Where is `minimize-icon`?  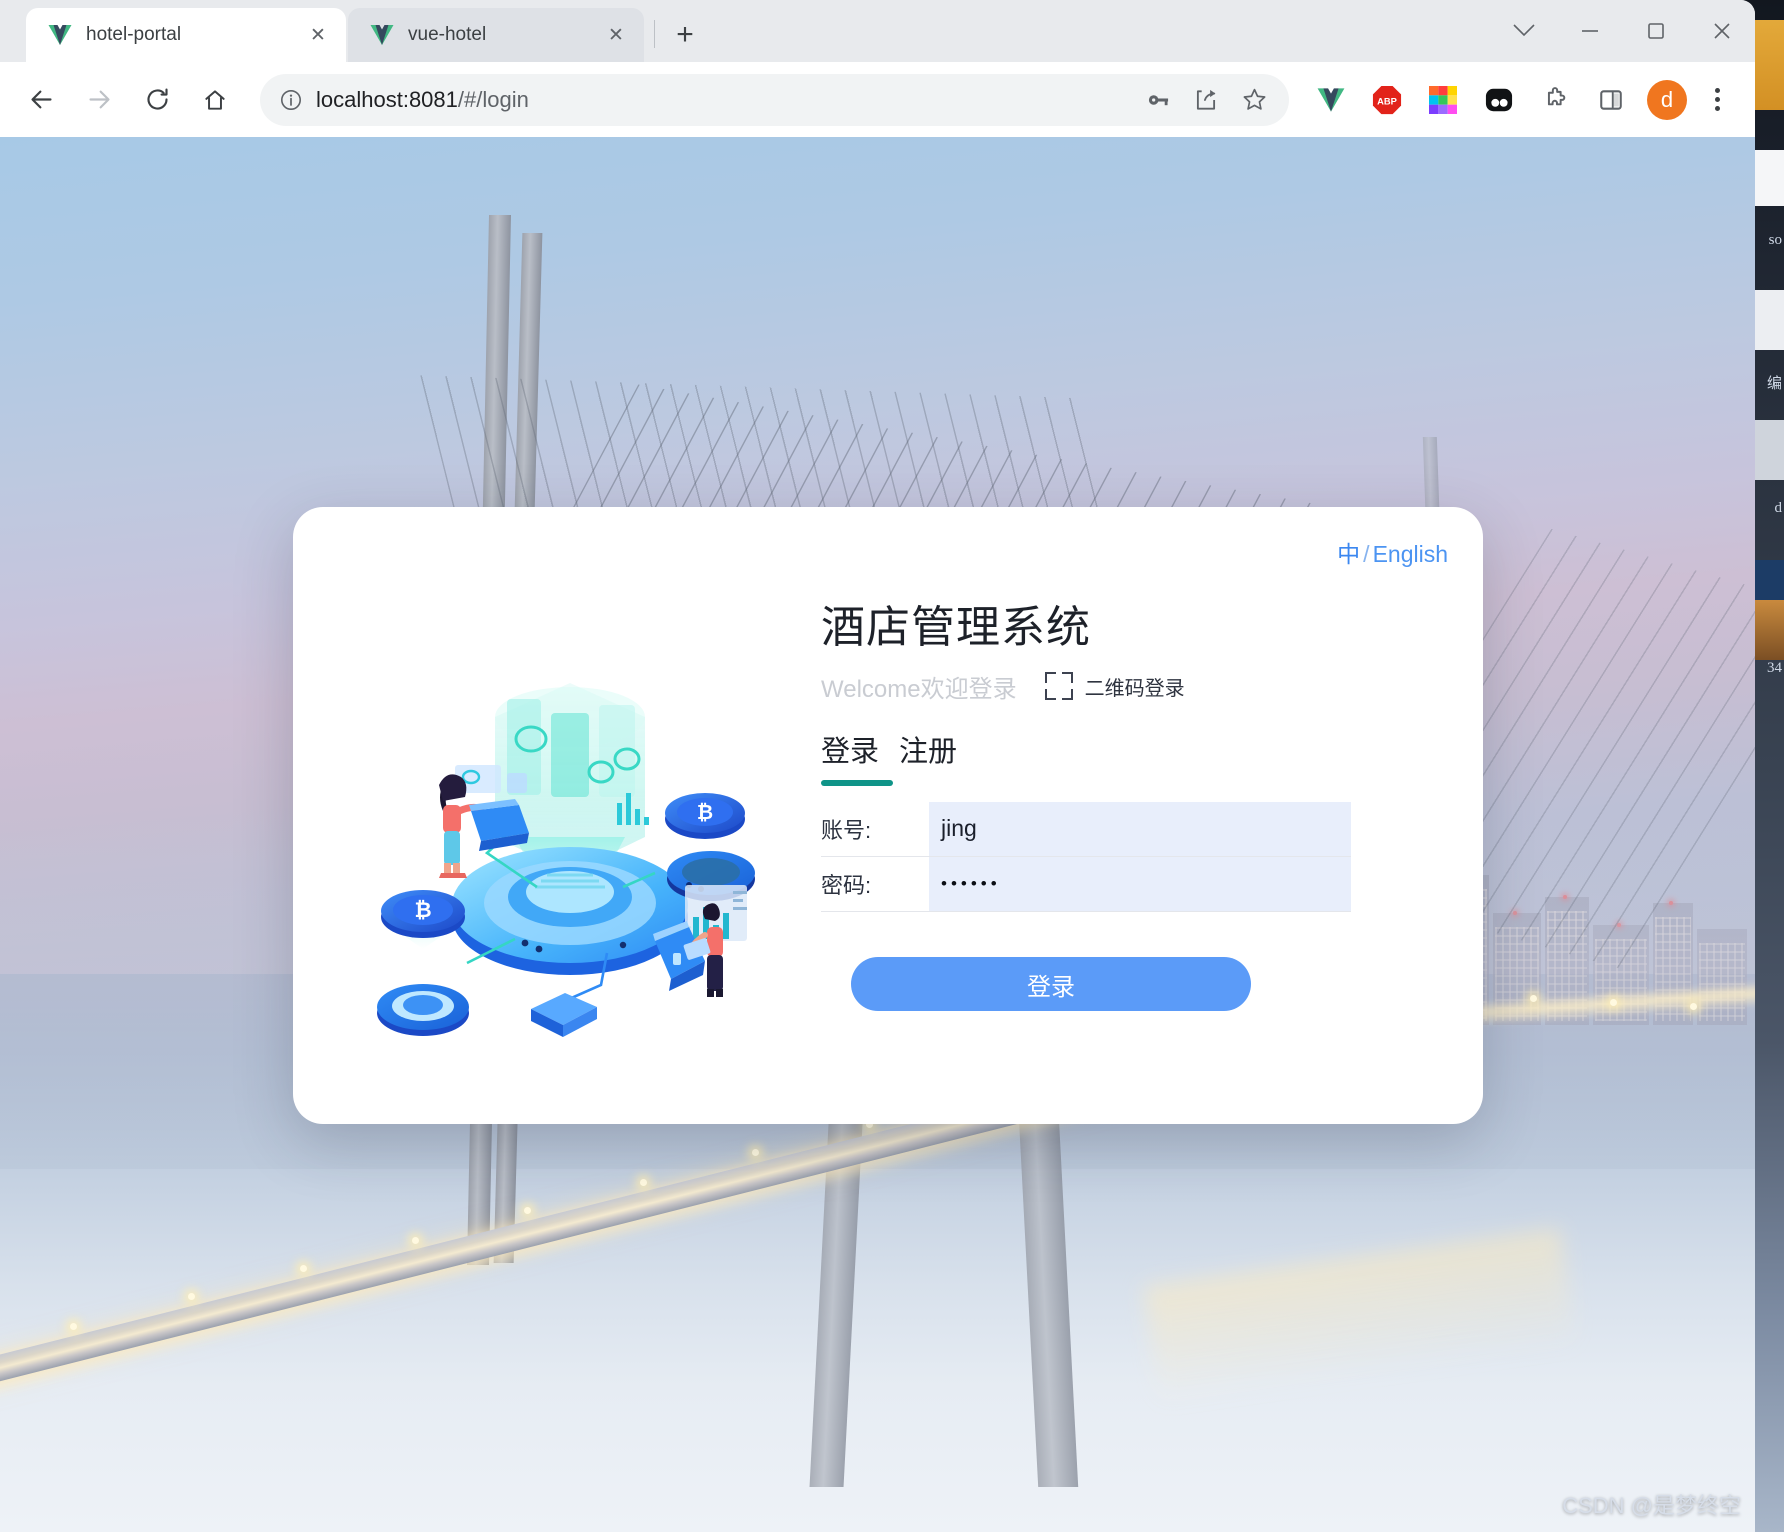 minimize-icon is located at coordinates (1590, 31).